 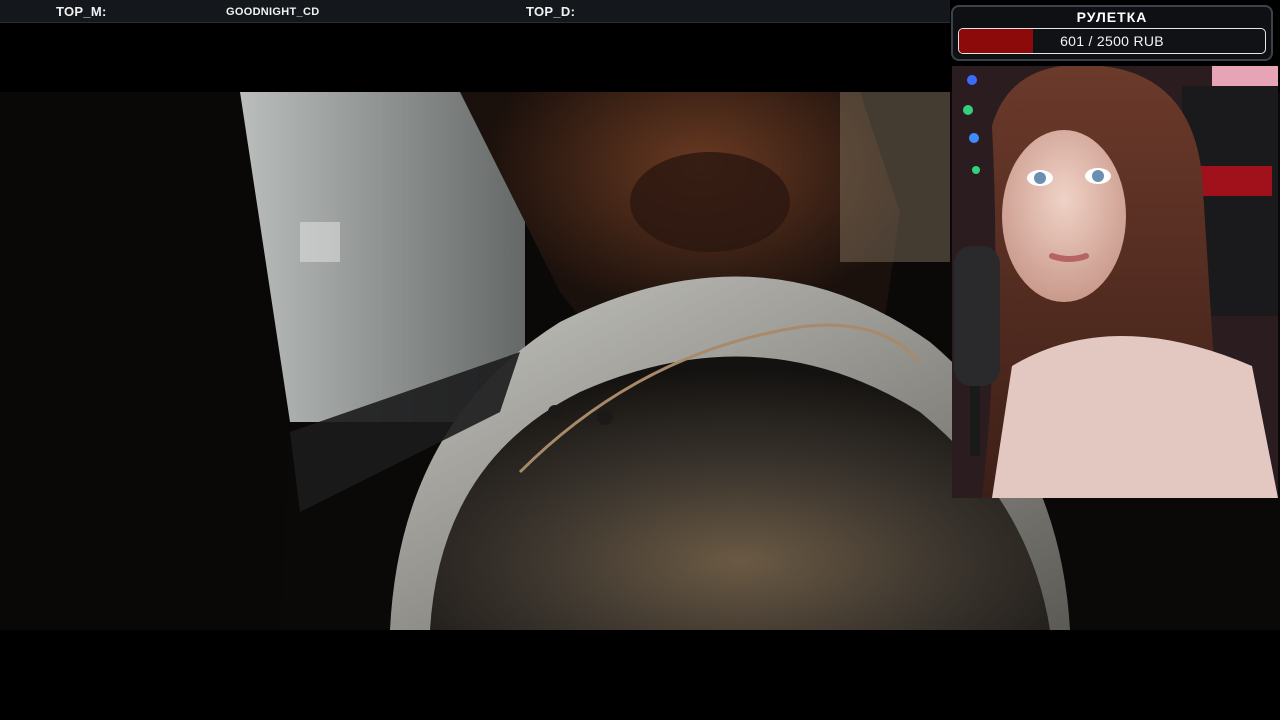 What do you see at coordinates (273, 12) in the screenshot?
I see `top-m-value: GOODNIGHT_CD` at bounding box center [273, 12].